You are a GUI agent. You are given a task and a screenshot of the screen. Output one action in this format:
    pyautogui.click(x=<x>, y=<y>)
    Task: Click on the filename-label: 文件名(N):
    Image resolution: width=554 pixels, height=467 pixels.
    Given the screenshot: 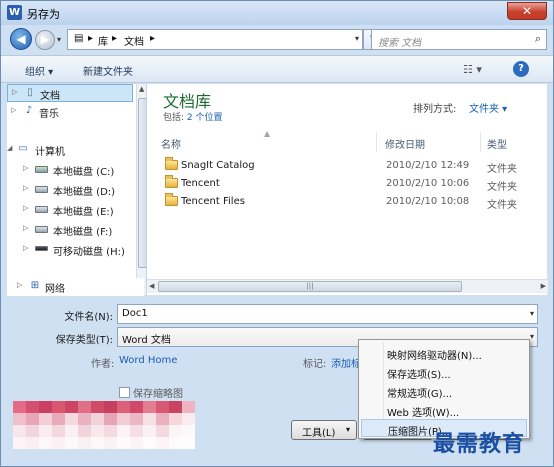 What is the action you would take?
    pyautogui.click(x=88, y=317)
    